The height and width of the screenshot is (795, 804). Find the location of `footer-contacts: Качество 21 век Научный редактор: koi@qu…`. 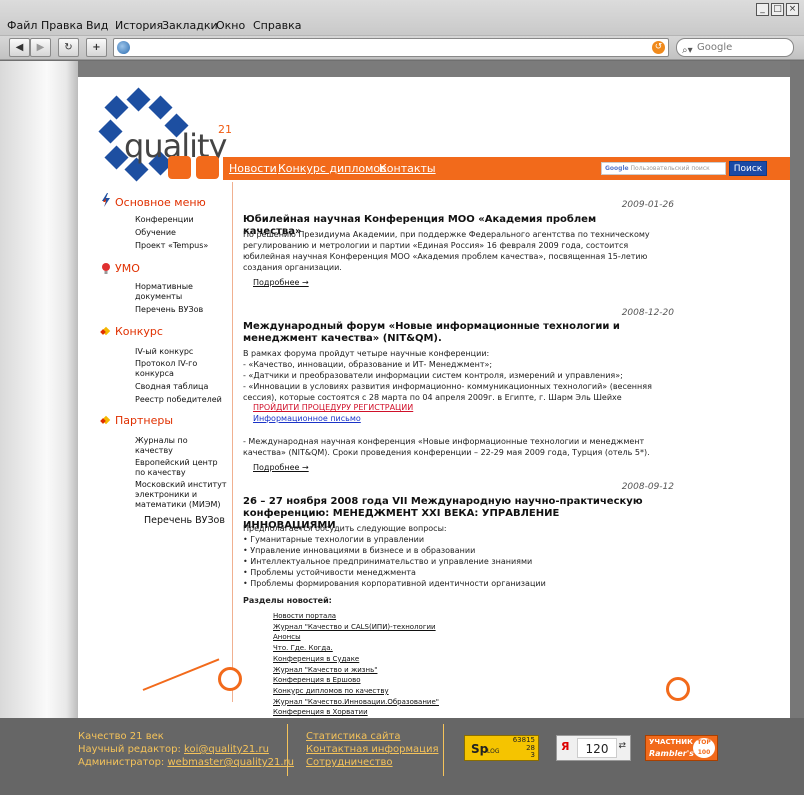

footer-contacts: Качество 21 век Научный редактор: koi@qu… is located at coordinates (186, 749).